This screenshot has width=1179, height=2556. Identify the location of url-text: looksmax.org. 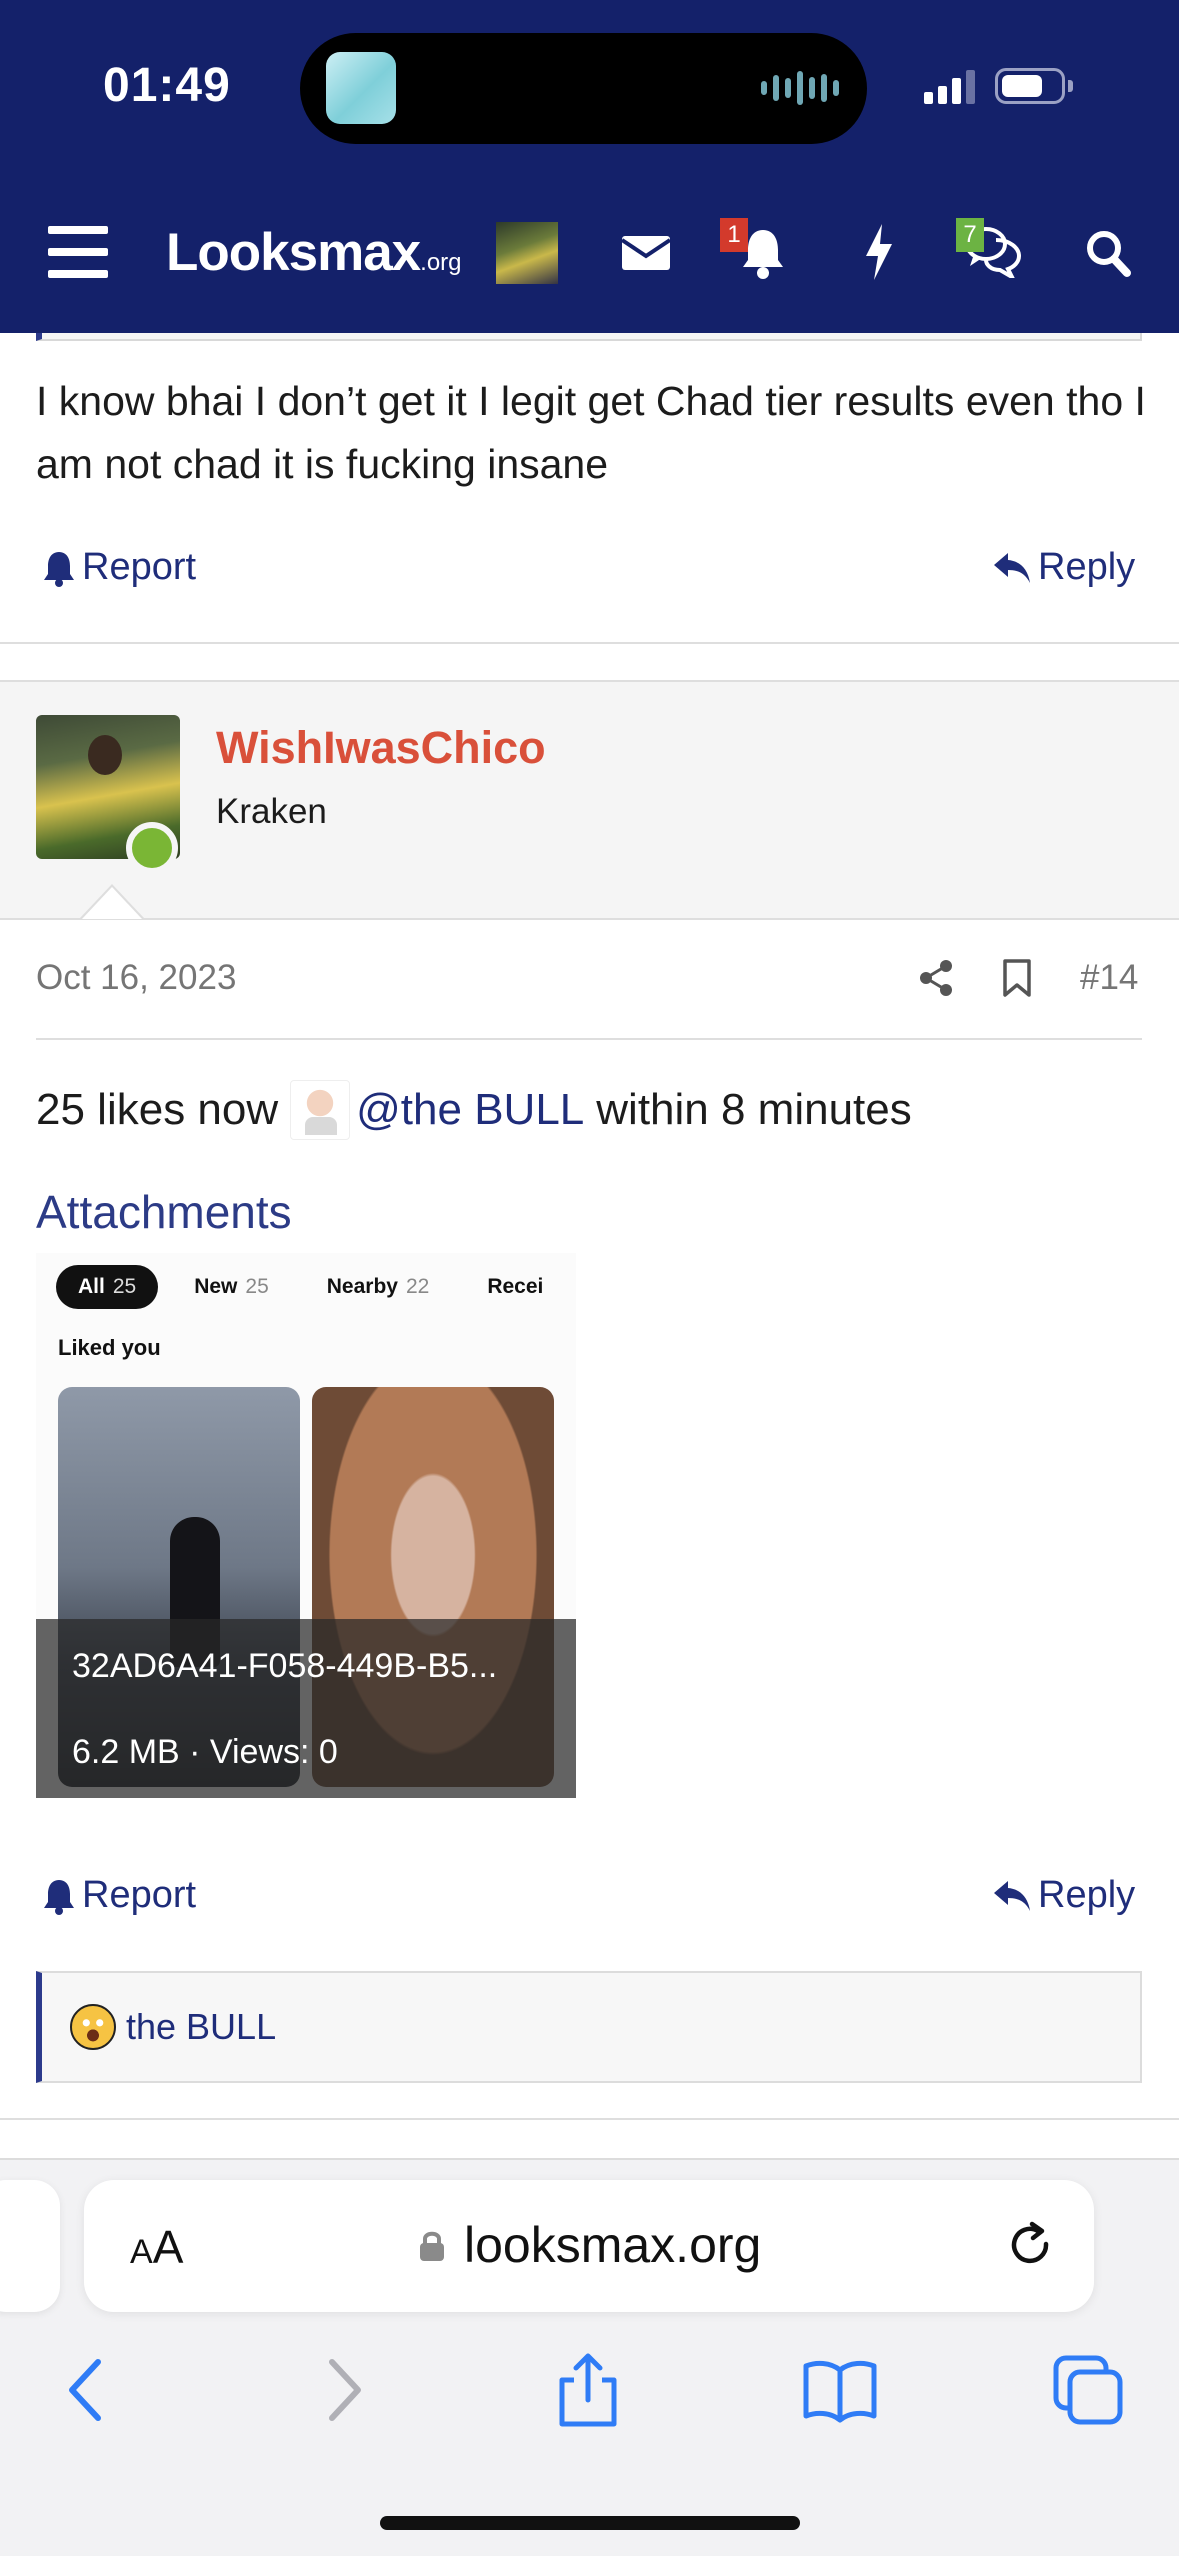
(612, 2245).